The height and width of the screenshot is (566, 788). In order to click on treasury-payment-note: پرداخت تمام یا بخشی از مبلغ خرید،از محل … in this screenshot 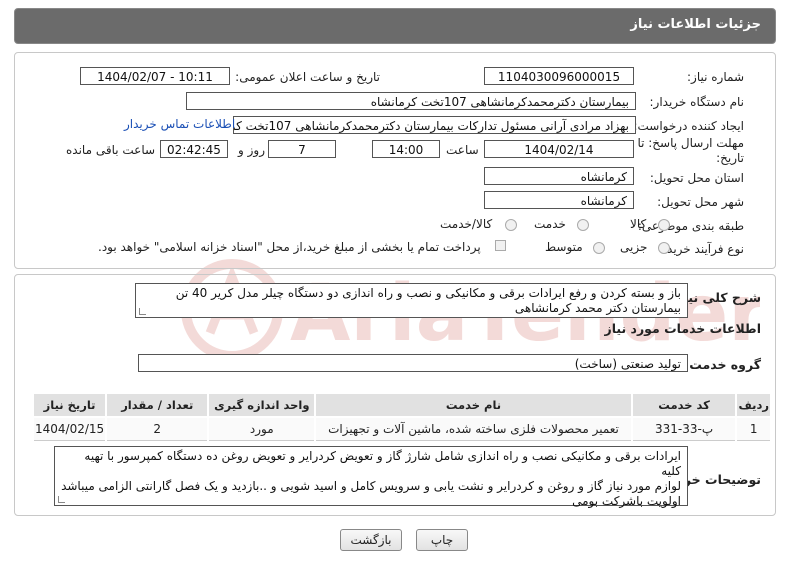, I will do `click(289, 247)`.